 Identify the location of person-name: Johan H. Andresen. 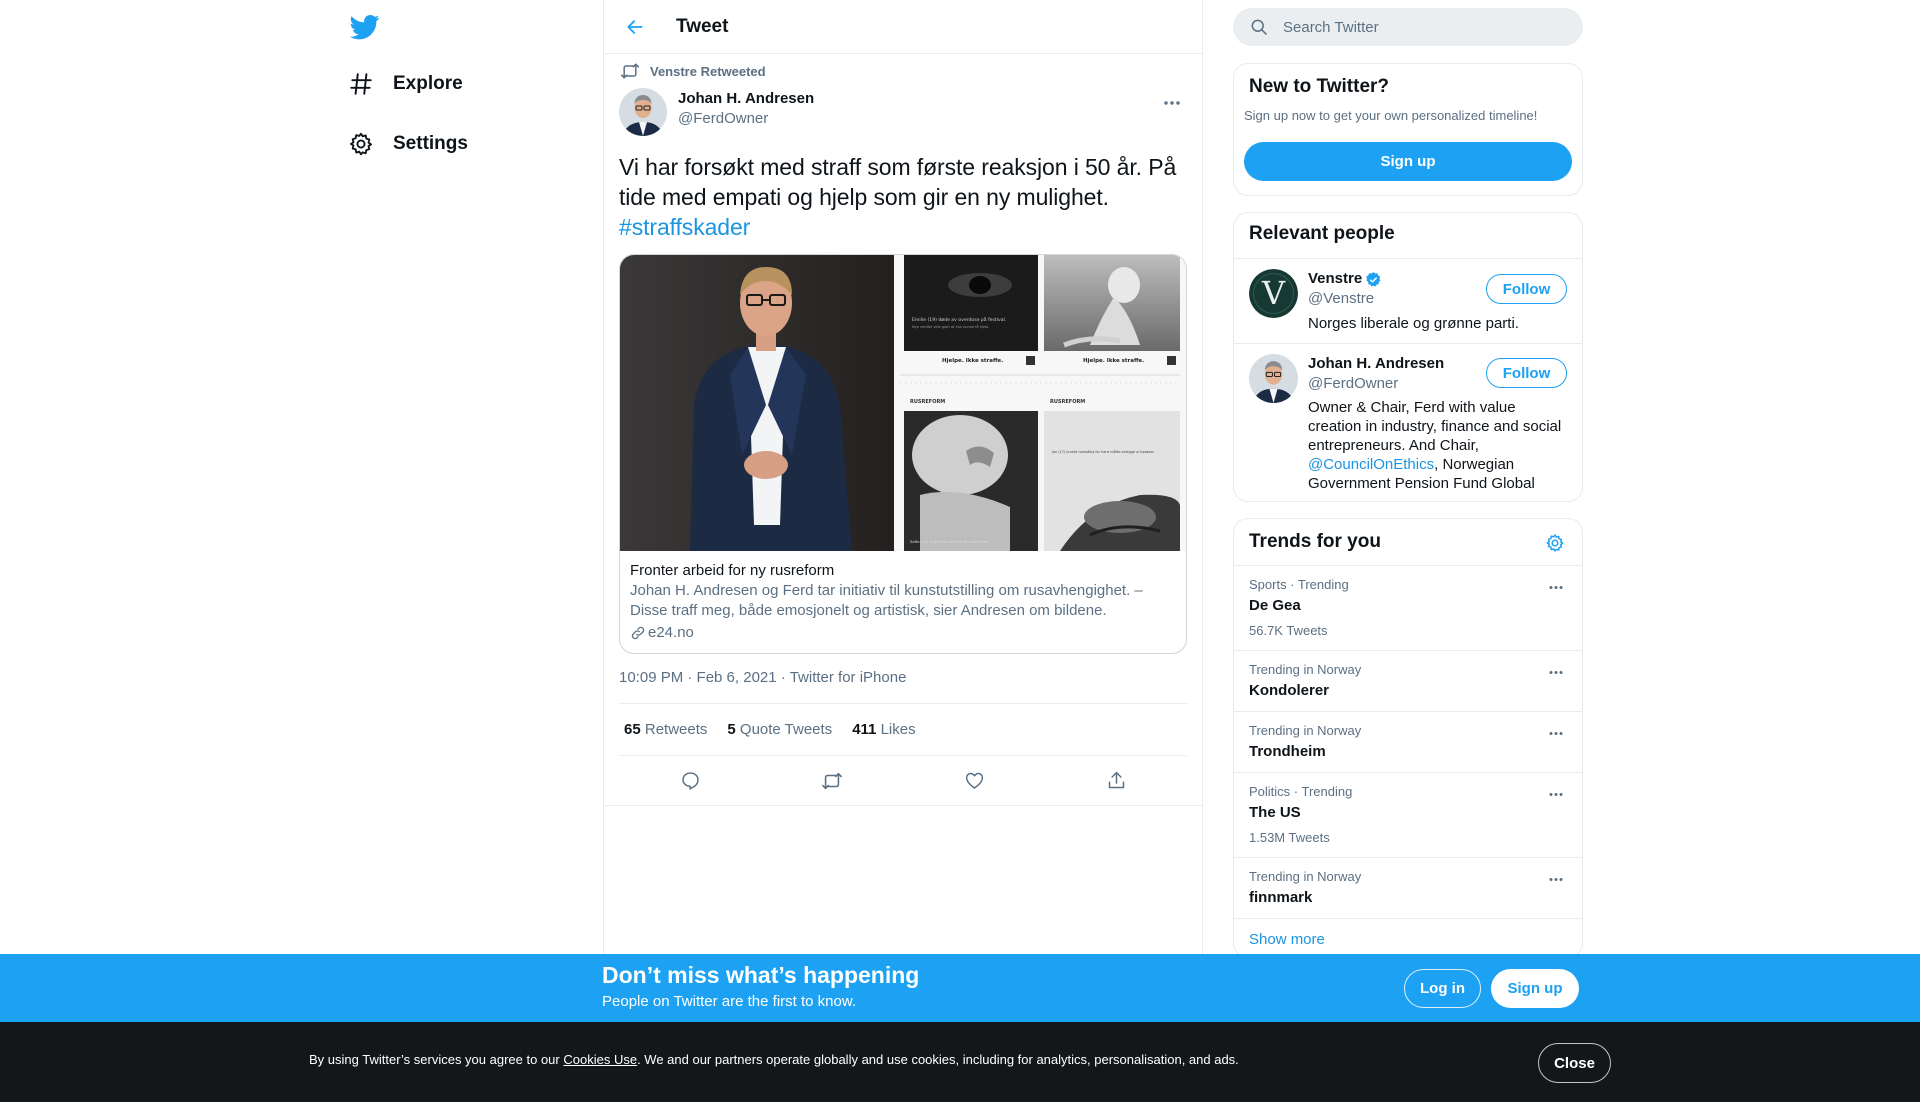
(1376, 364).